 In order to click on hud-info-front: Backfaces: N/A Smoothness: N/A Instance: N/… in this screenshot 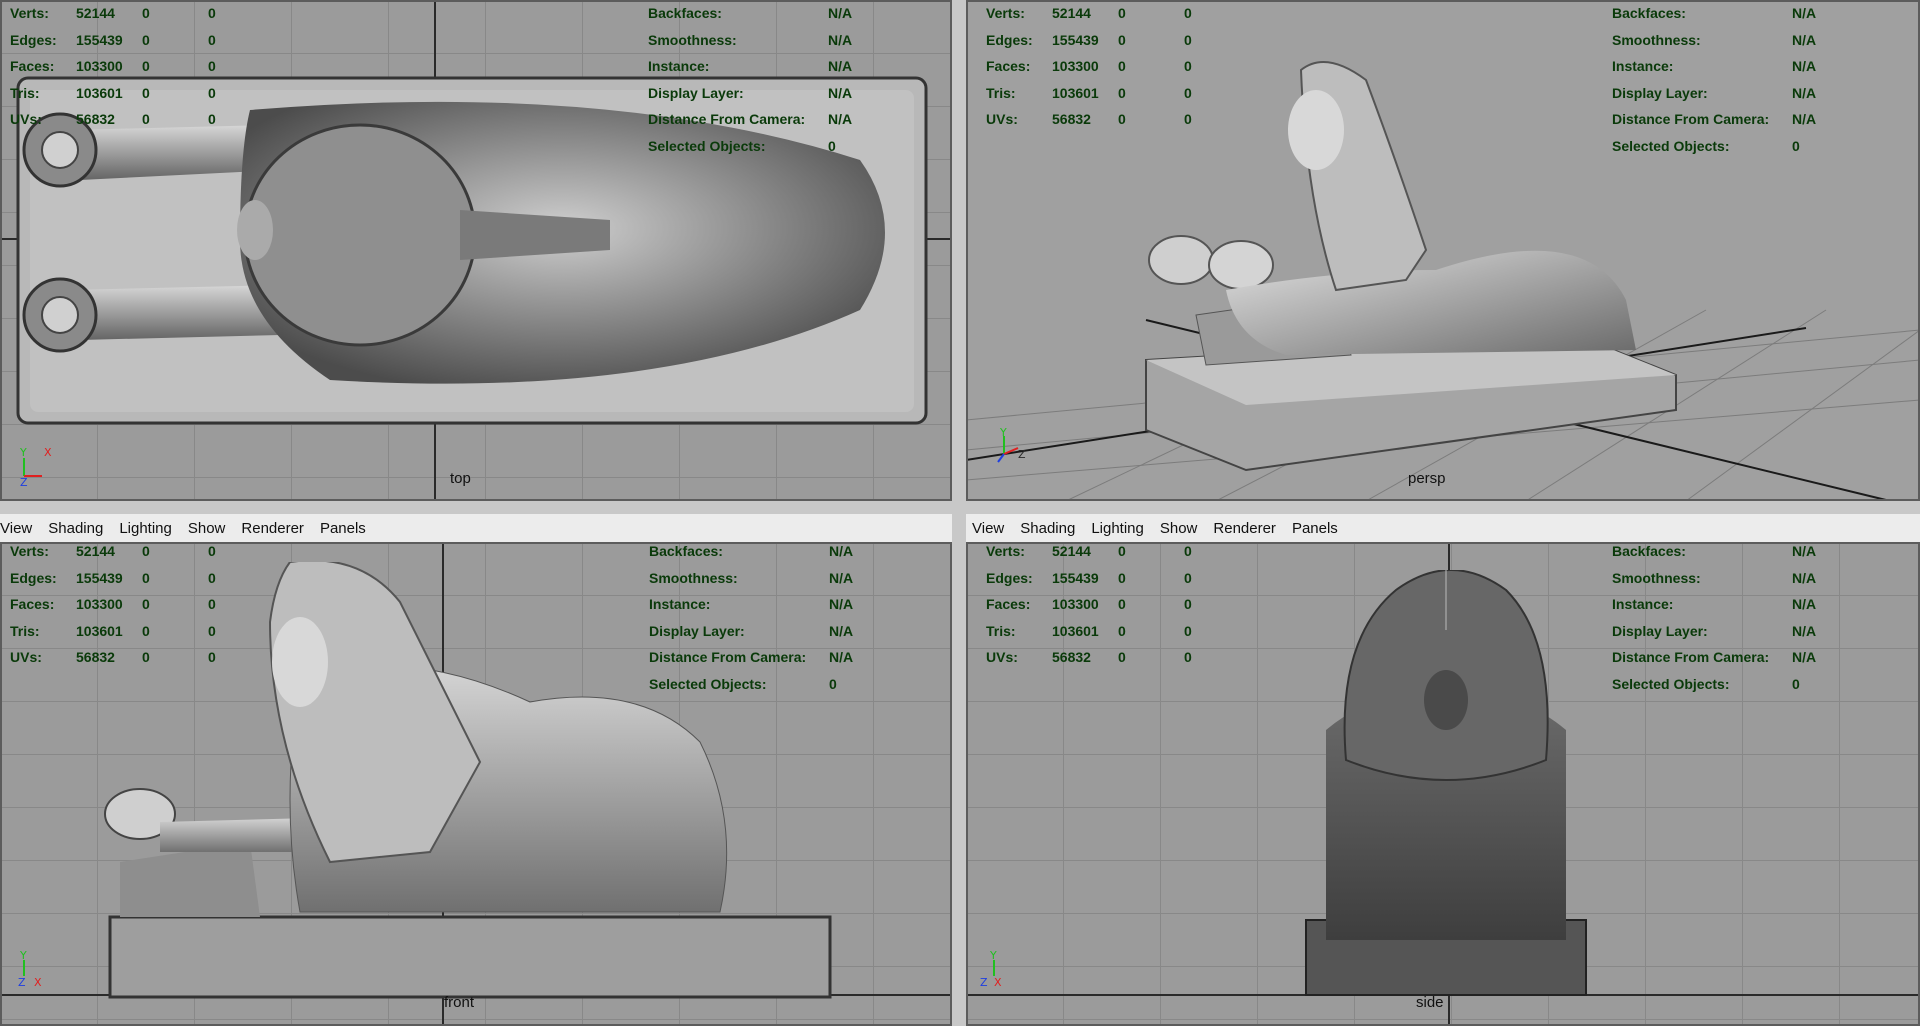, I will do `click(759, 619)`.